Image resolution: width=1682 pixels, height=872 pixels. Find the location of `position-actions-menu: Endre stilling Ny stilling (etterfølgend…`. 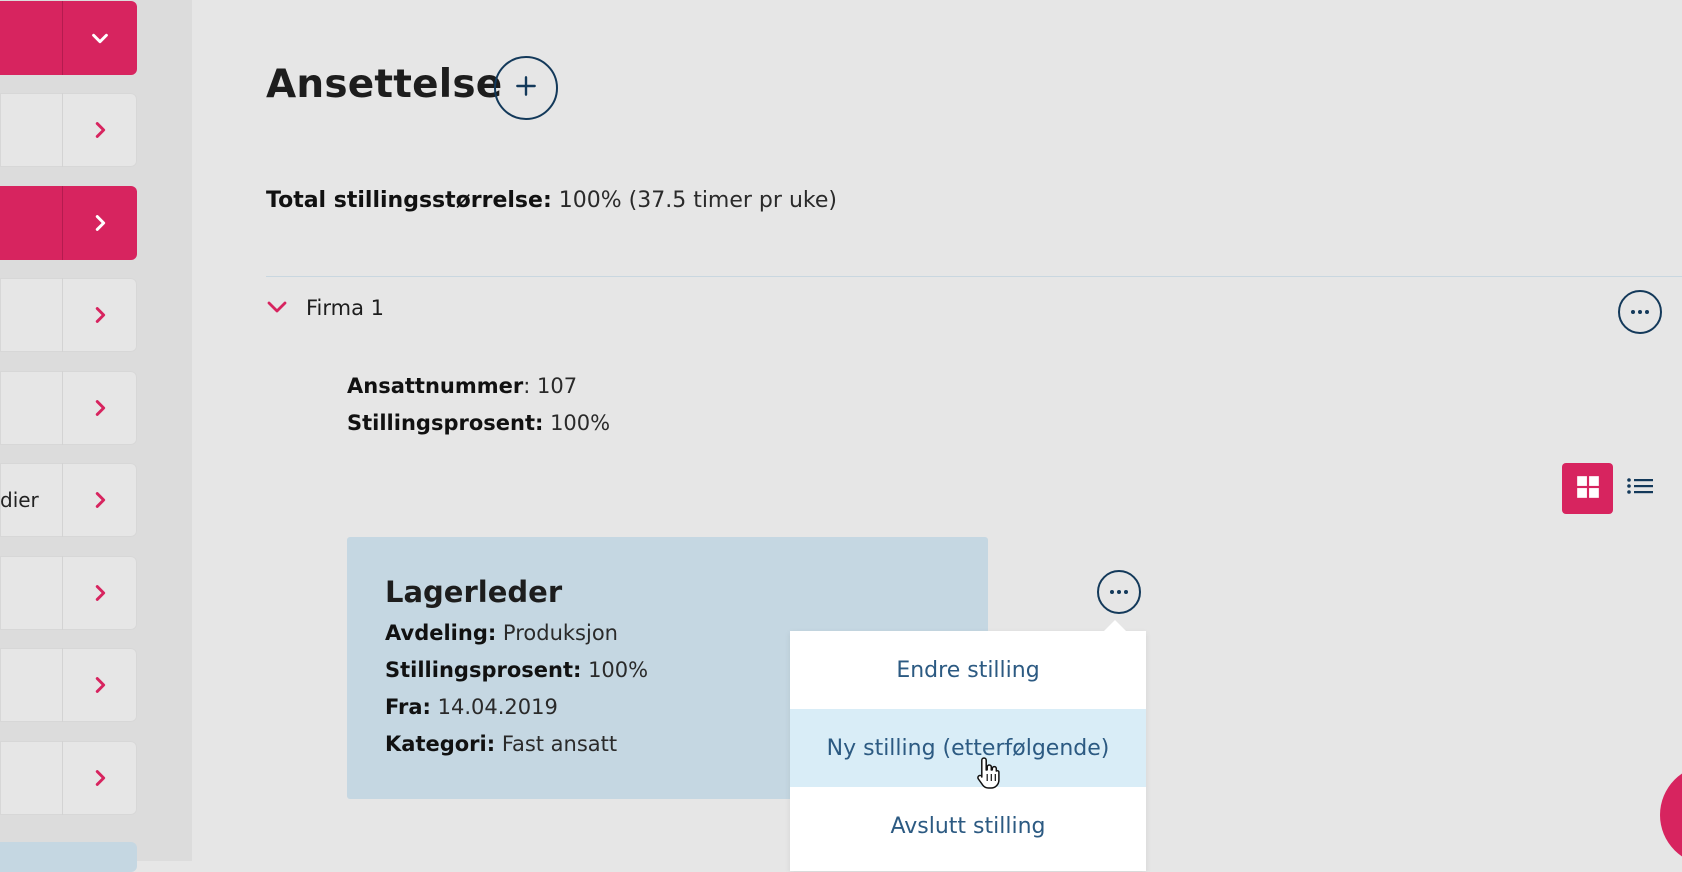

position-actions-menu: Endre stilling Ny stilling (etterfølgend… is located at coordinates (968, 745).